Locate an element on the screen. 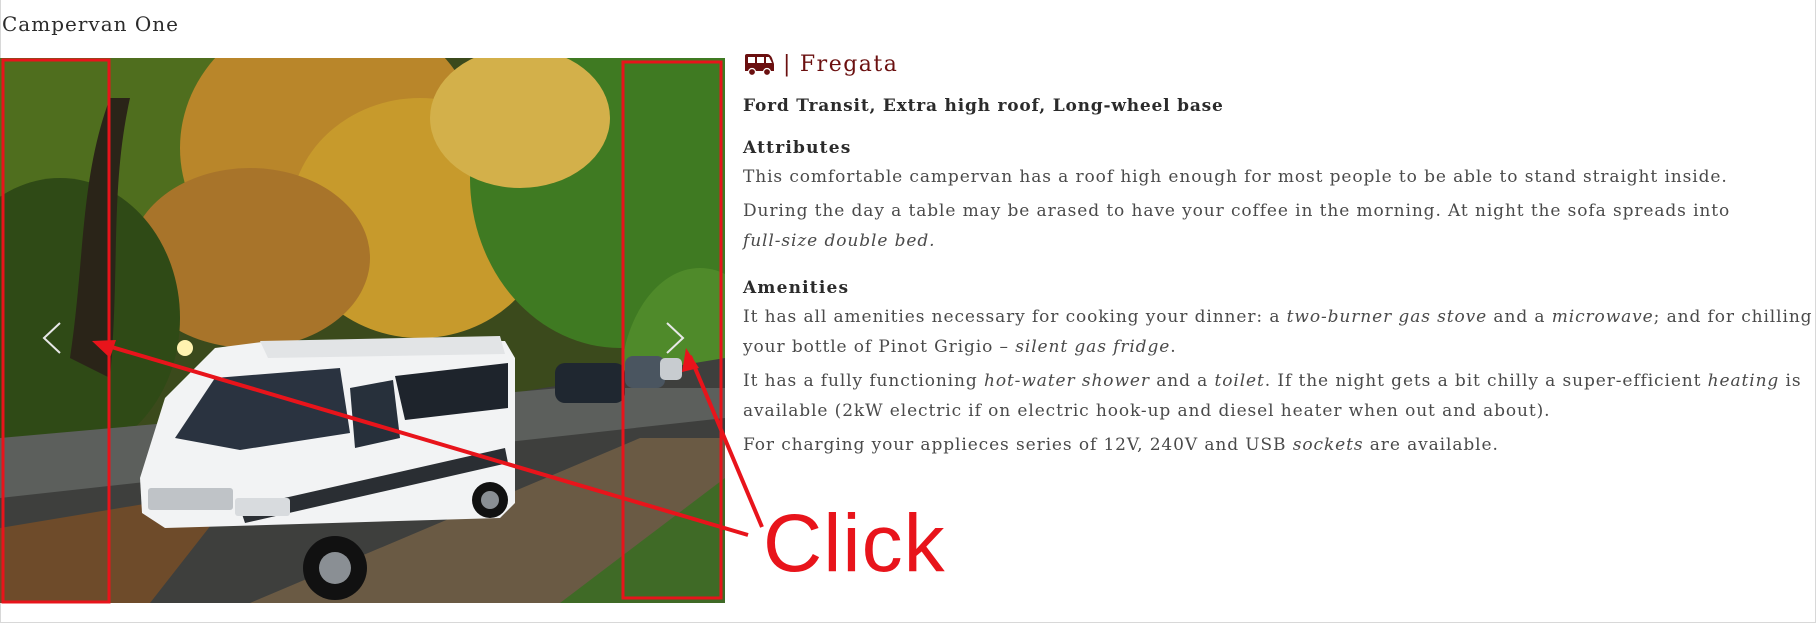 The image size is (1816, 628). page-title: Campervan One is located at coordinates (90, 24).